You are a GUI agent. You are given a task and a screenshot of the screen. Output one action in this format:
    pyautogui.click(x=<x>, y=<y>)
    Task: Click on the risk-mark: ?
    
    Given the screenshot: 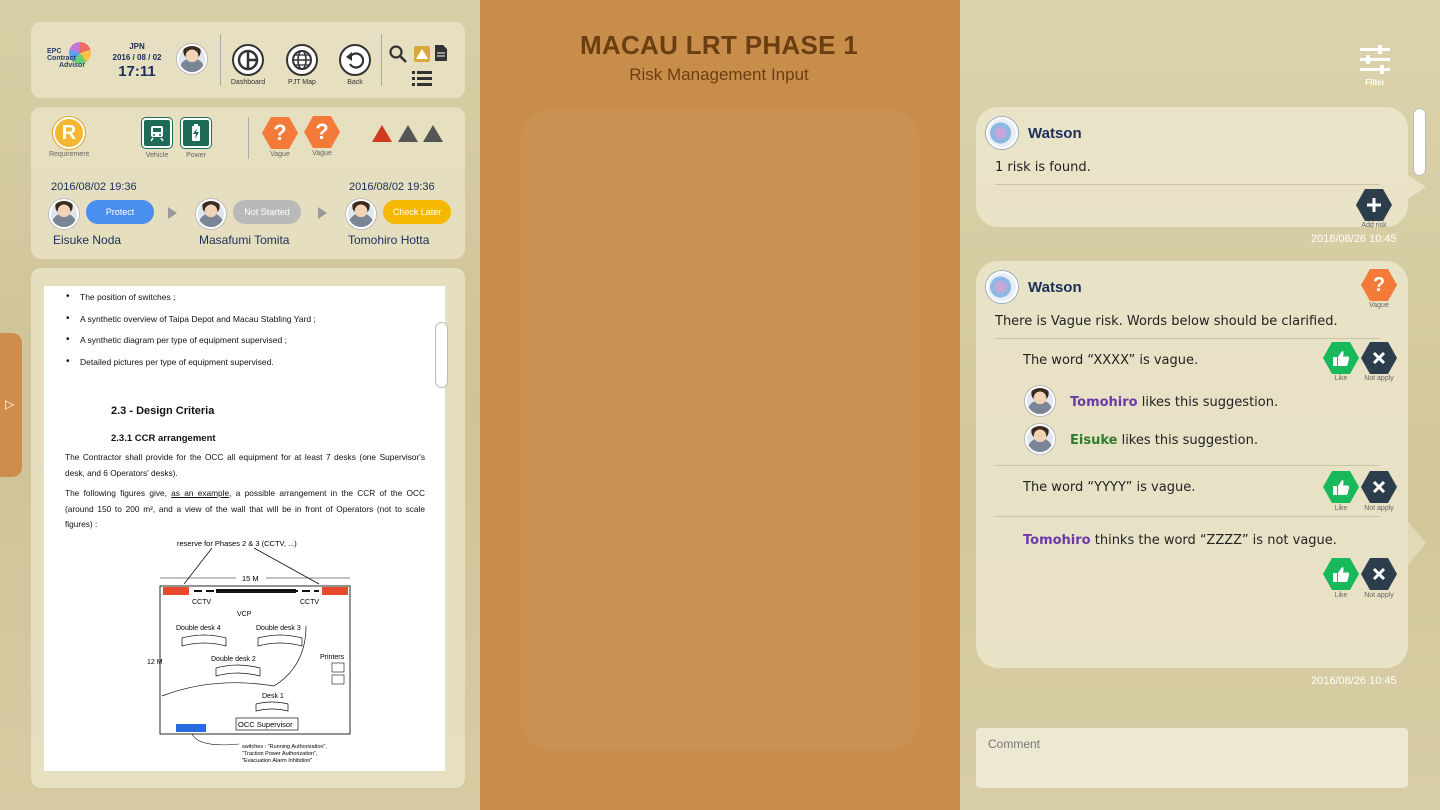 What is the action you would take?
    pyautogui.click(x=322, y=131)
    